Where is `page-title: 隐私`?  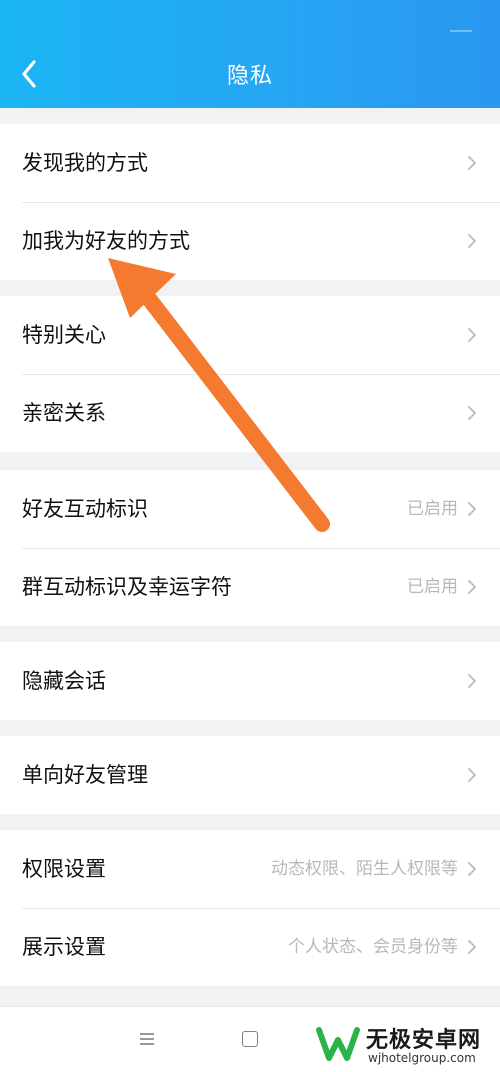 page-title: 隐私 is located at coordinates (249, 76).